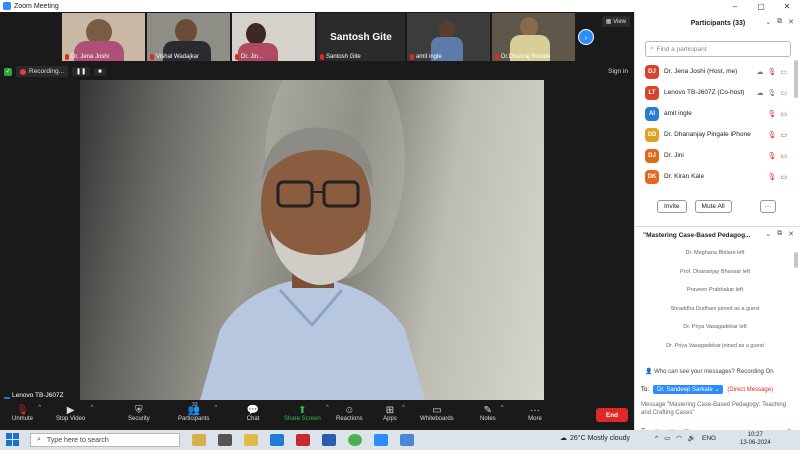  Describe the element at coordinates (199, 440) in the screenshot. I see `app-icon-books` at that location.